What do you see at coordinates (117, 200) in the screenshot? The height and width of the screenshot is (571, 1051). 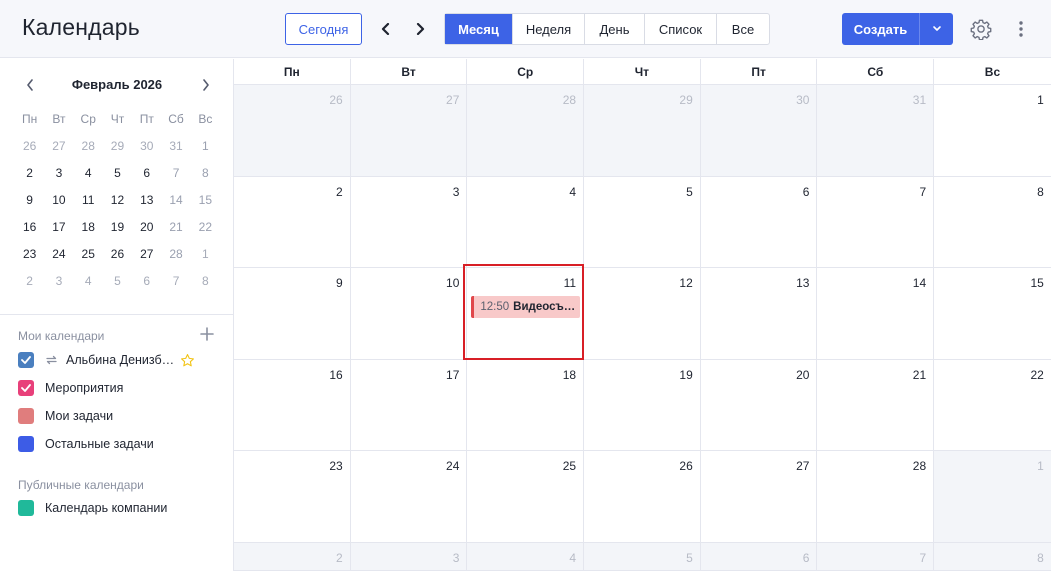 I see `mini-day: 12` at bounding box center [117, 200].